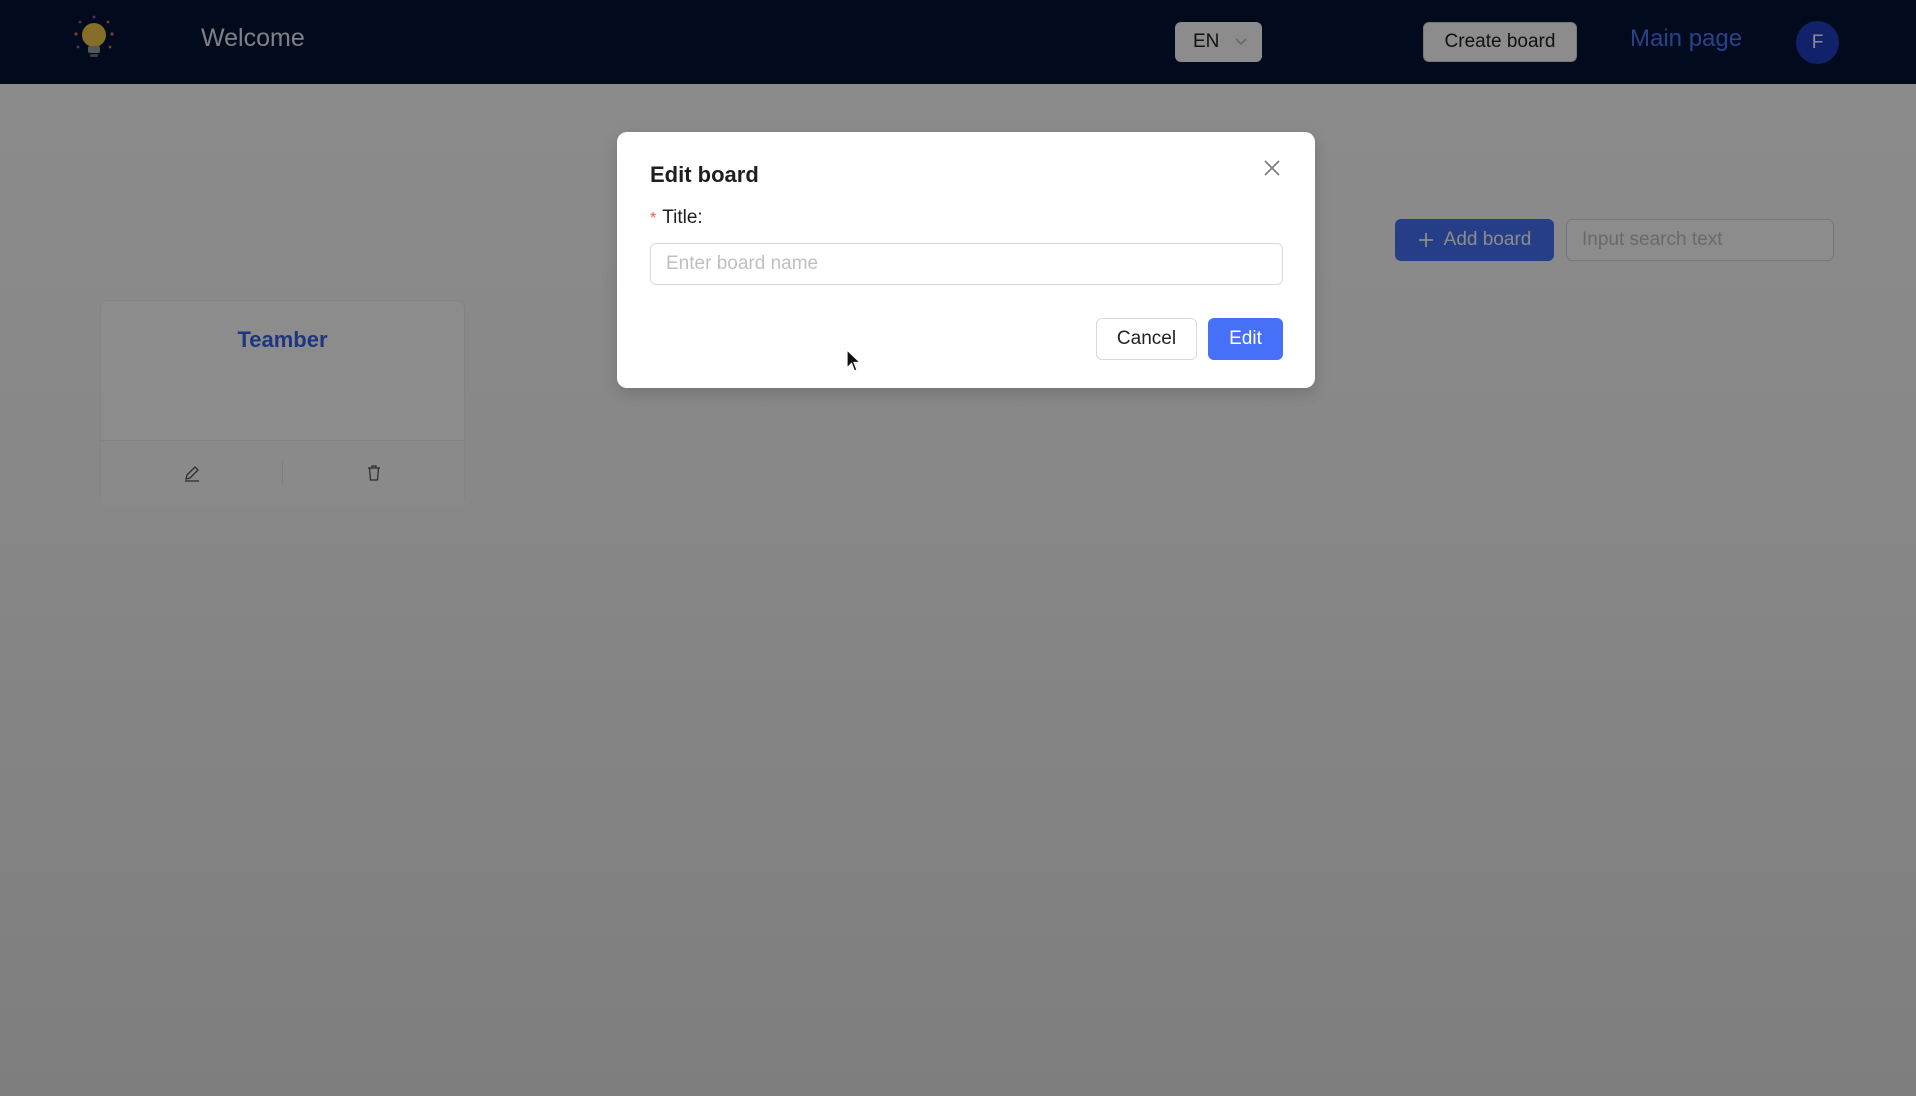 This screenshot has height=1096, width=1916. What do you see at coordinates (653, 218) in the screenshot?
I see `required-mark: *` at bounding box center [653, 218].